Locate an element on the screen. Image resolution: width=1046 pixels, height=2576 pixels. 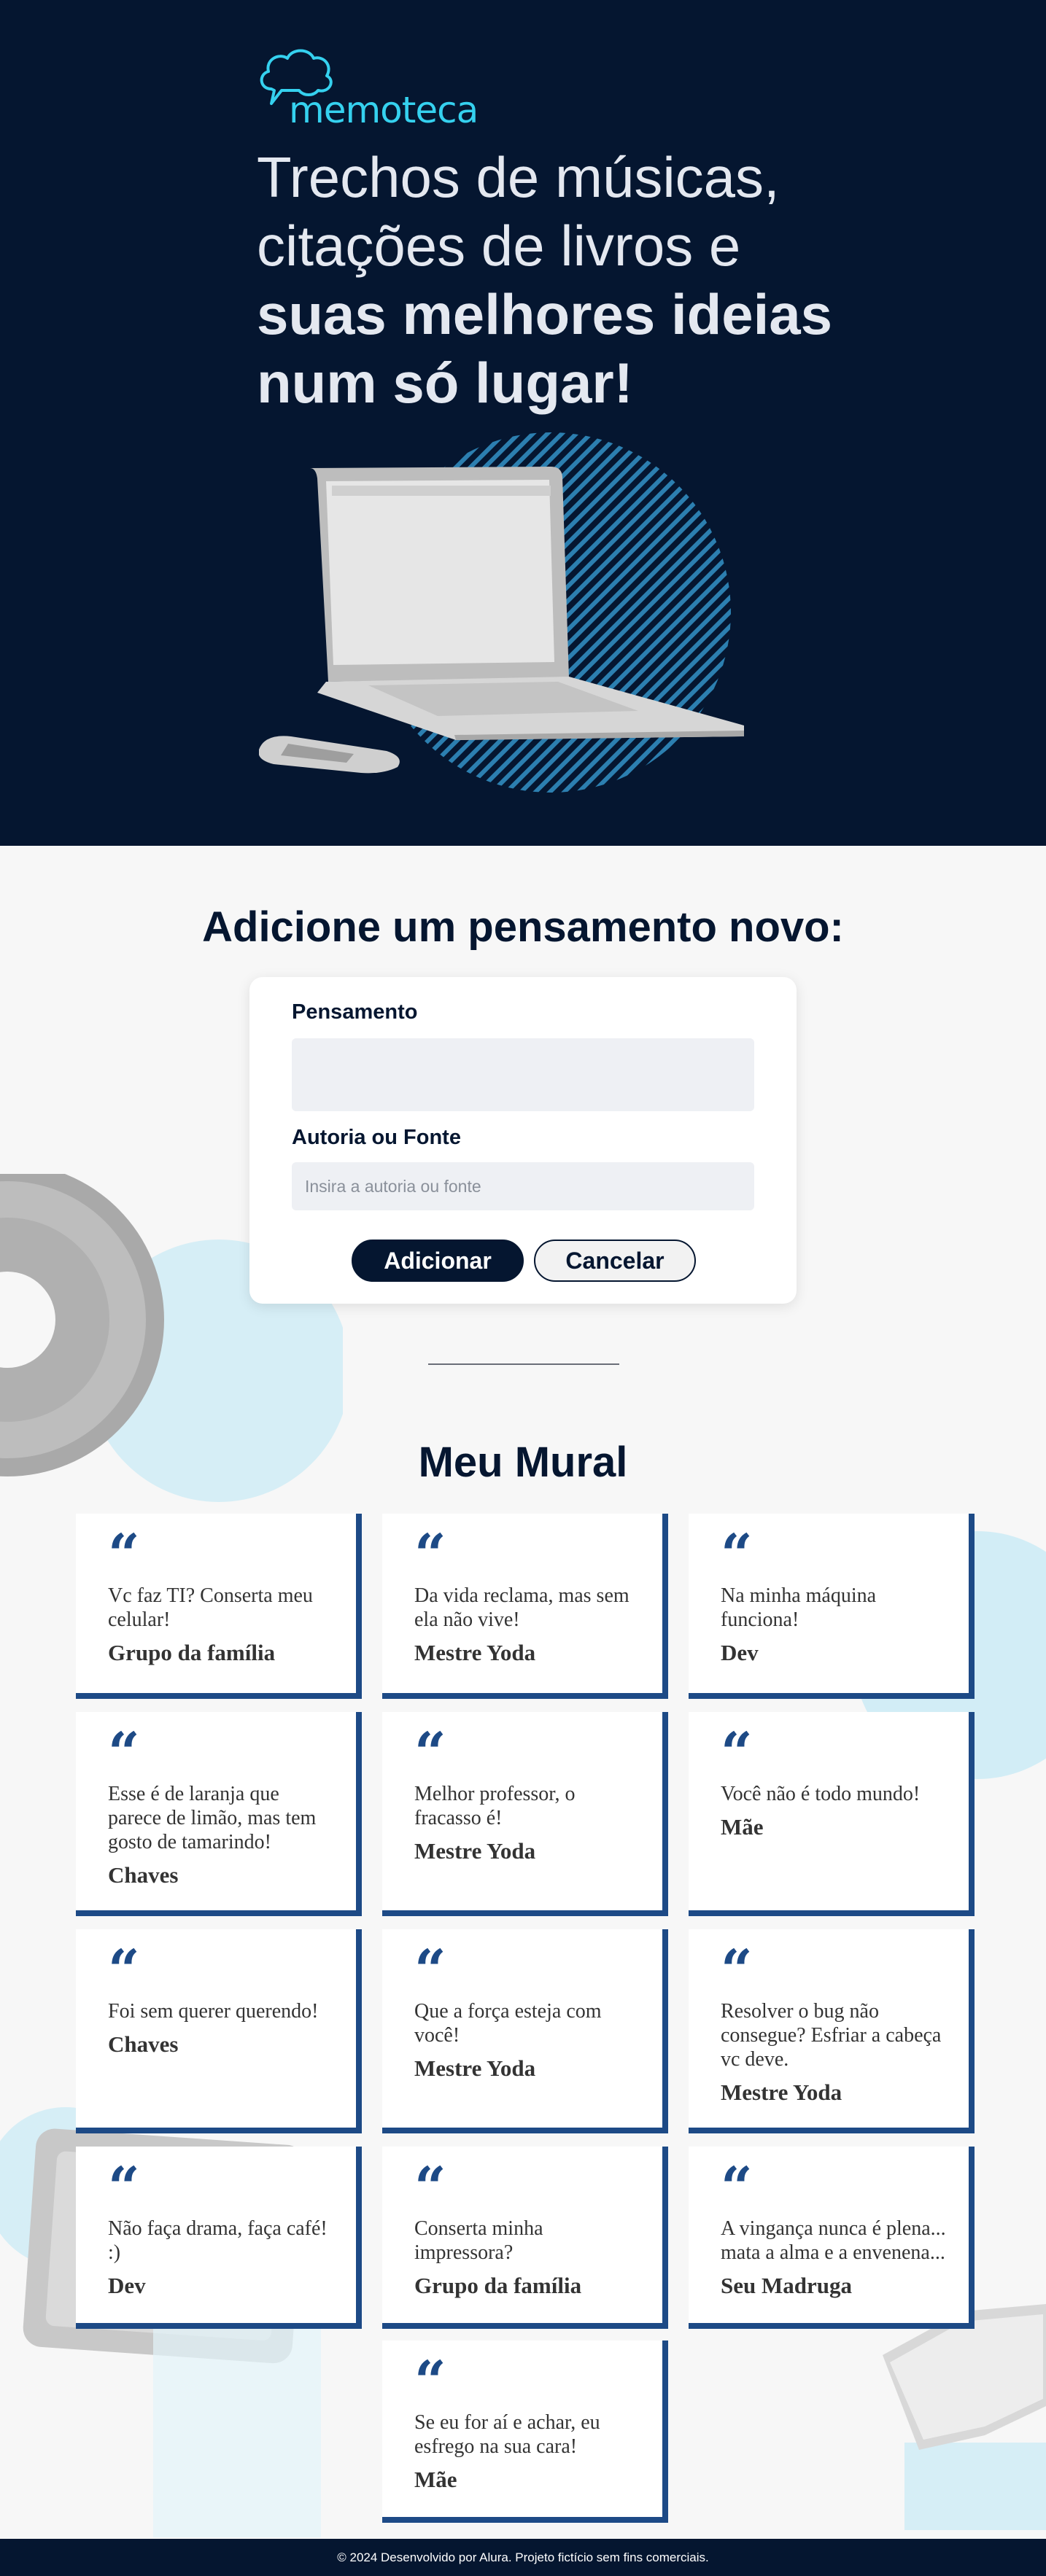
thought-text: Vc faz TI? Conserta meu celular! is located at coordinates (210, 1607).